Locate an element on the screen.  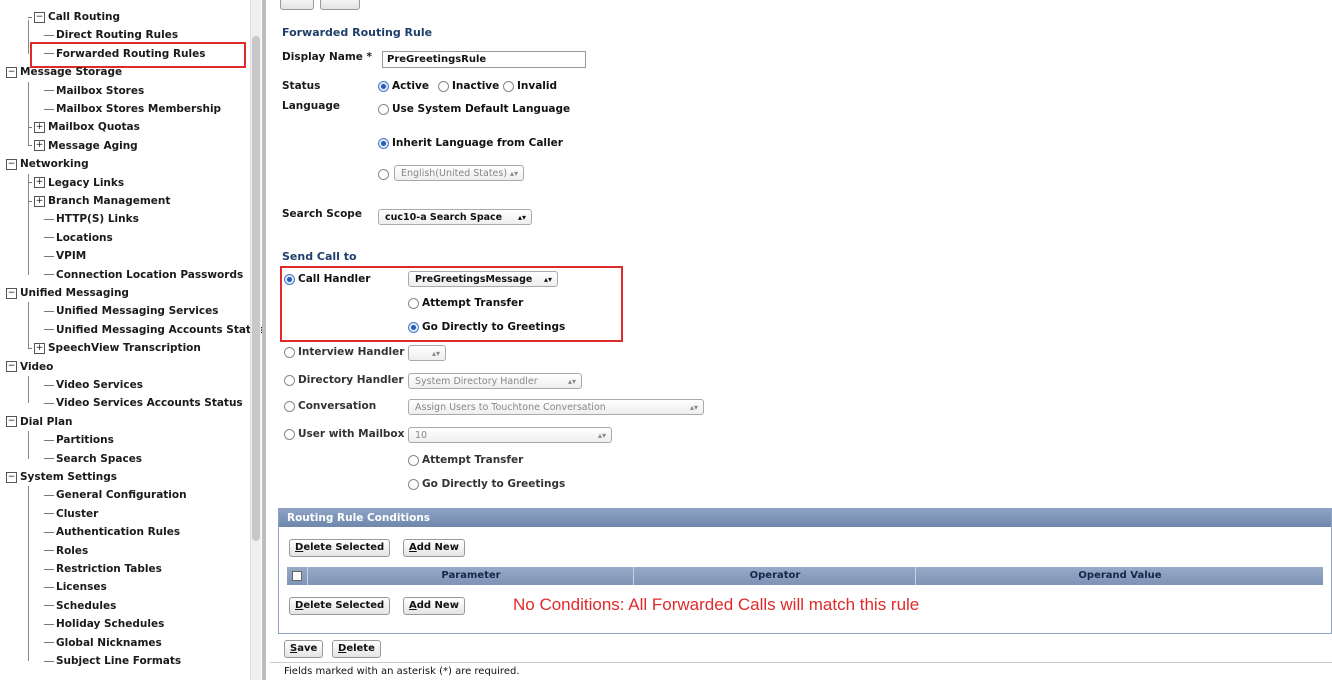
sidebar-scroll-thumb is located at coordinates (256, 288).